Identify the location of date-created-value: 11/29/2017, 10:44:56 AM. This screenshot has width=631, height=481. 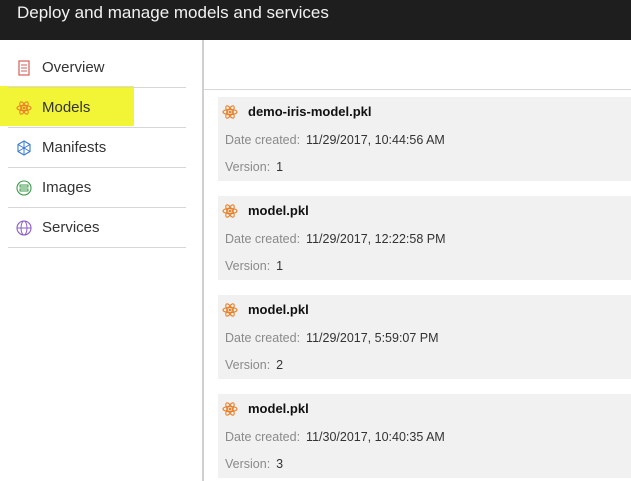
(375, 140).